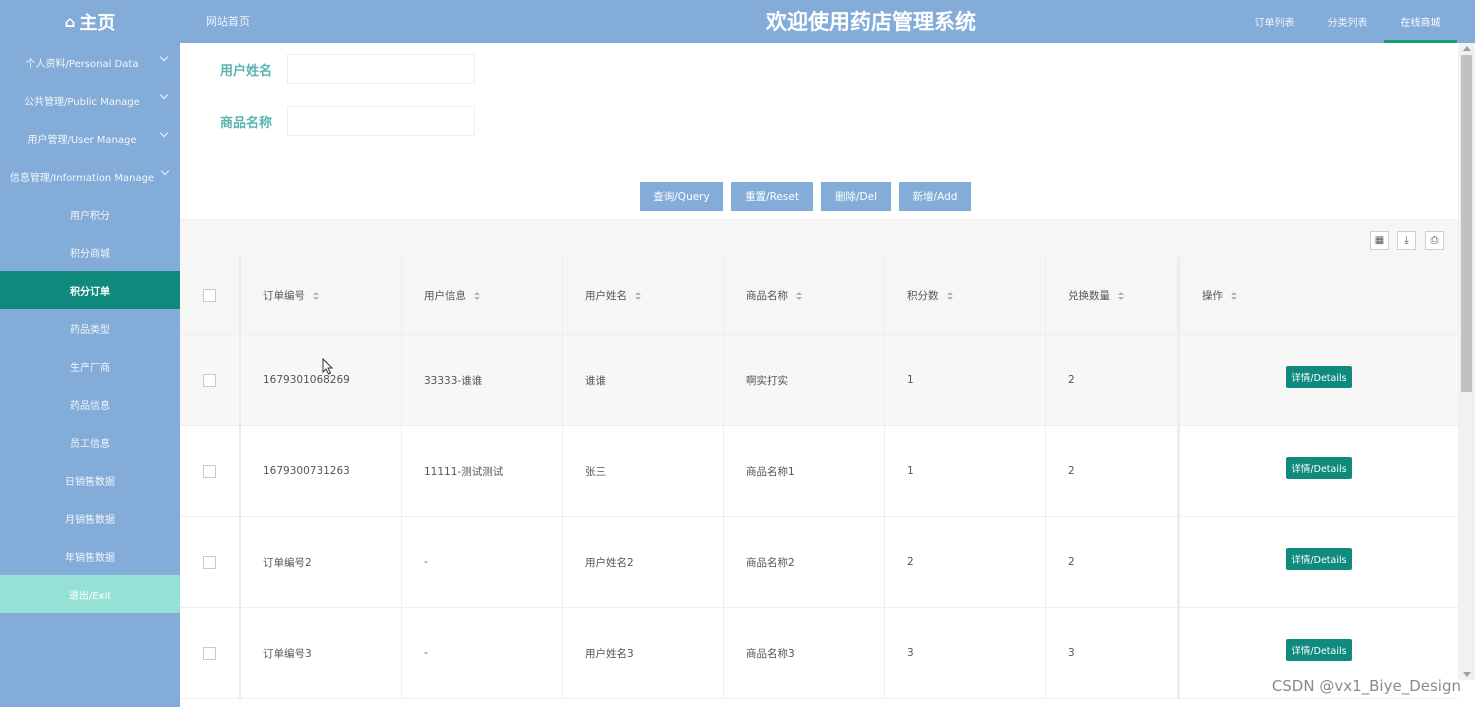  Describe the element at coordinates (1466, 223) in the screenshot. I see `scrollbar-thumb` at that location.